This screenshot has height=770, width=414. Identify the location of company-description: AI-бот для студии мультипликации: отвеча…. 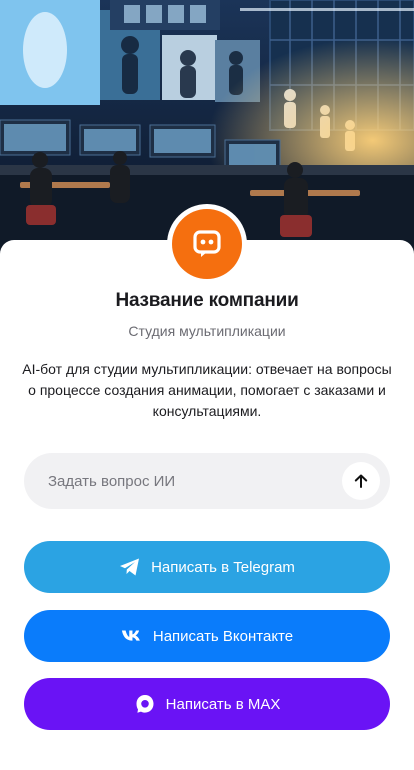
(207, 390).